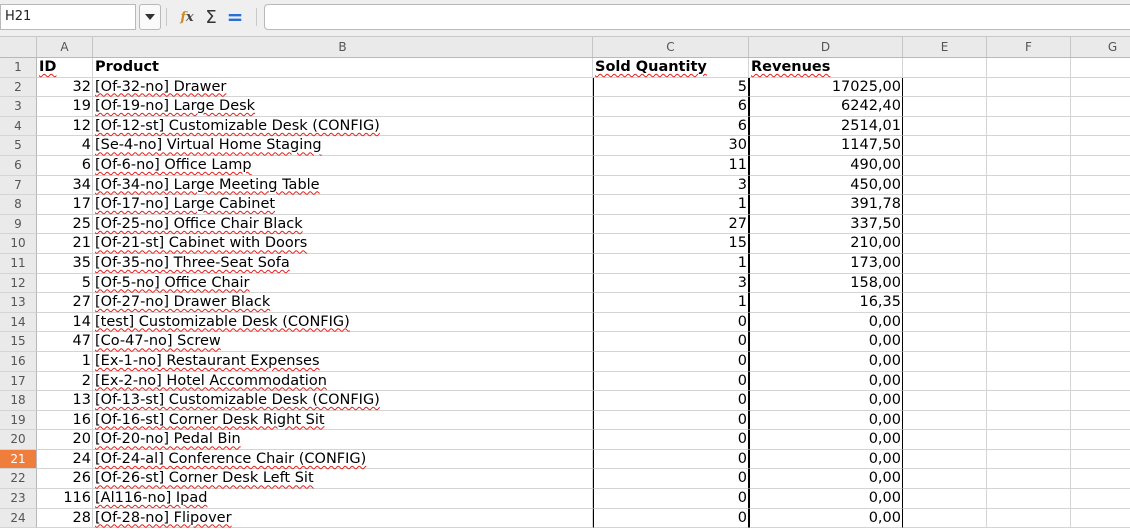 The image size is (1130, 530). Describe the element at coordinates (18, 47) in the screenshot. I see `select-all-corner` at that location.